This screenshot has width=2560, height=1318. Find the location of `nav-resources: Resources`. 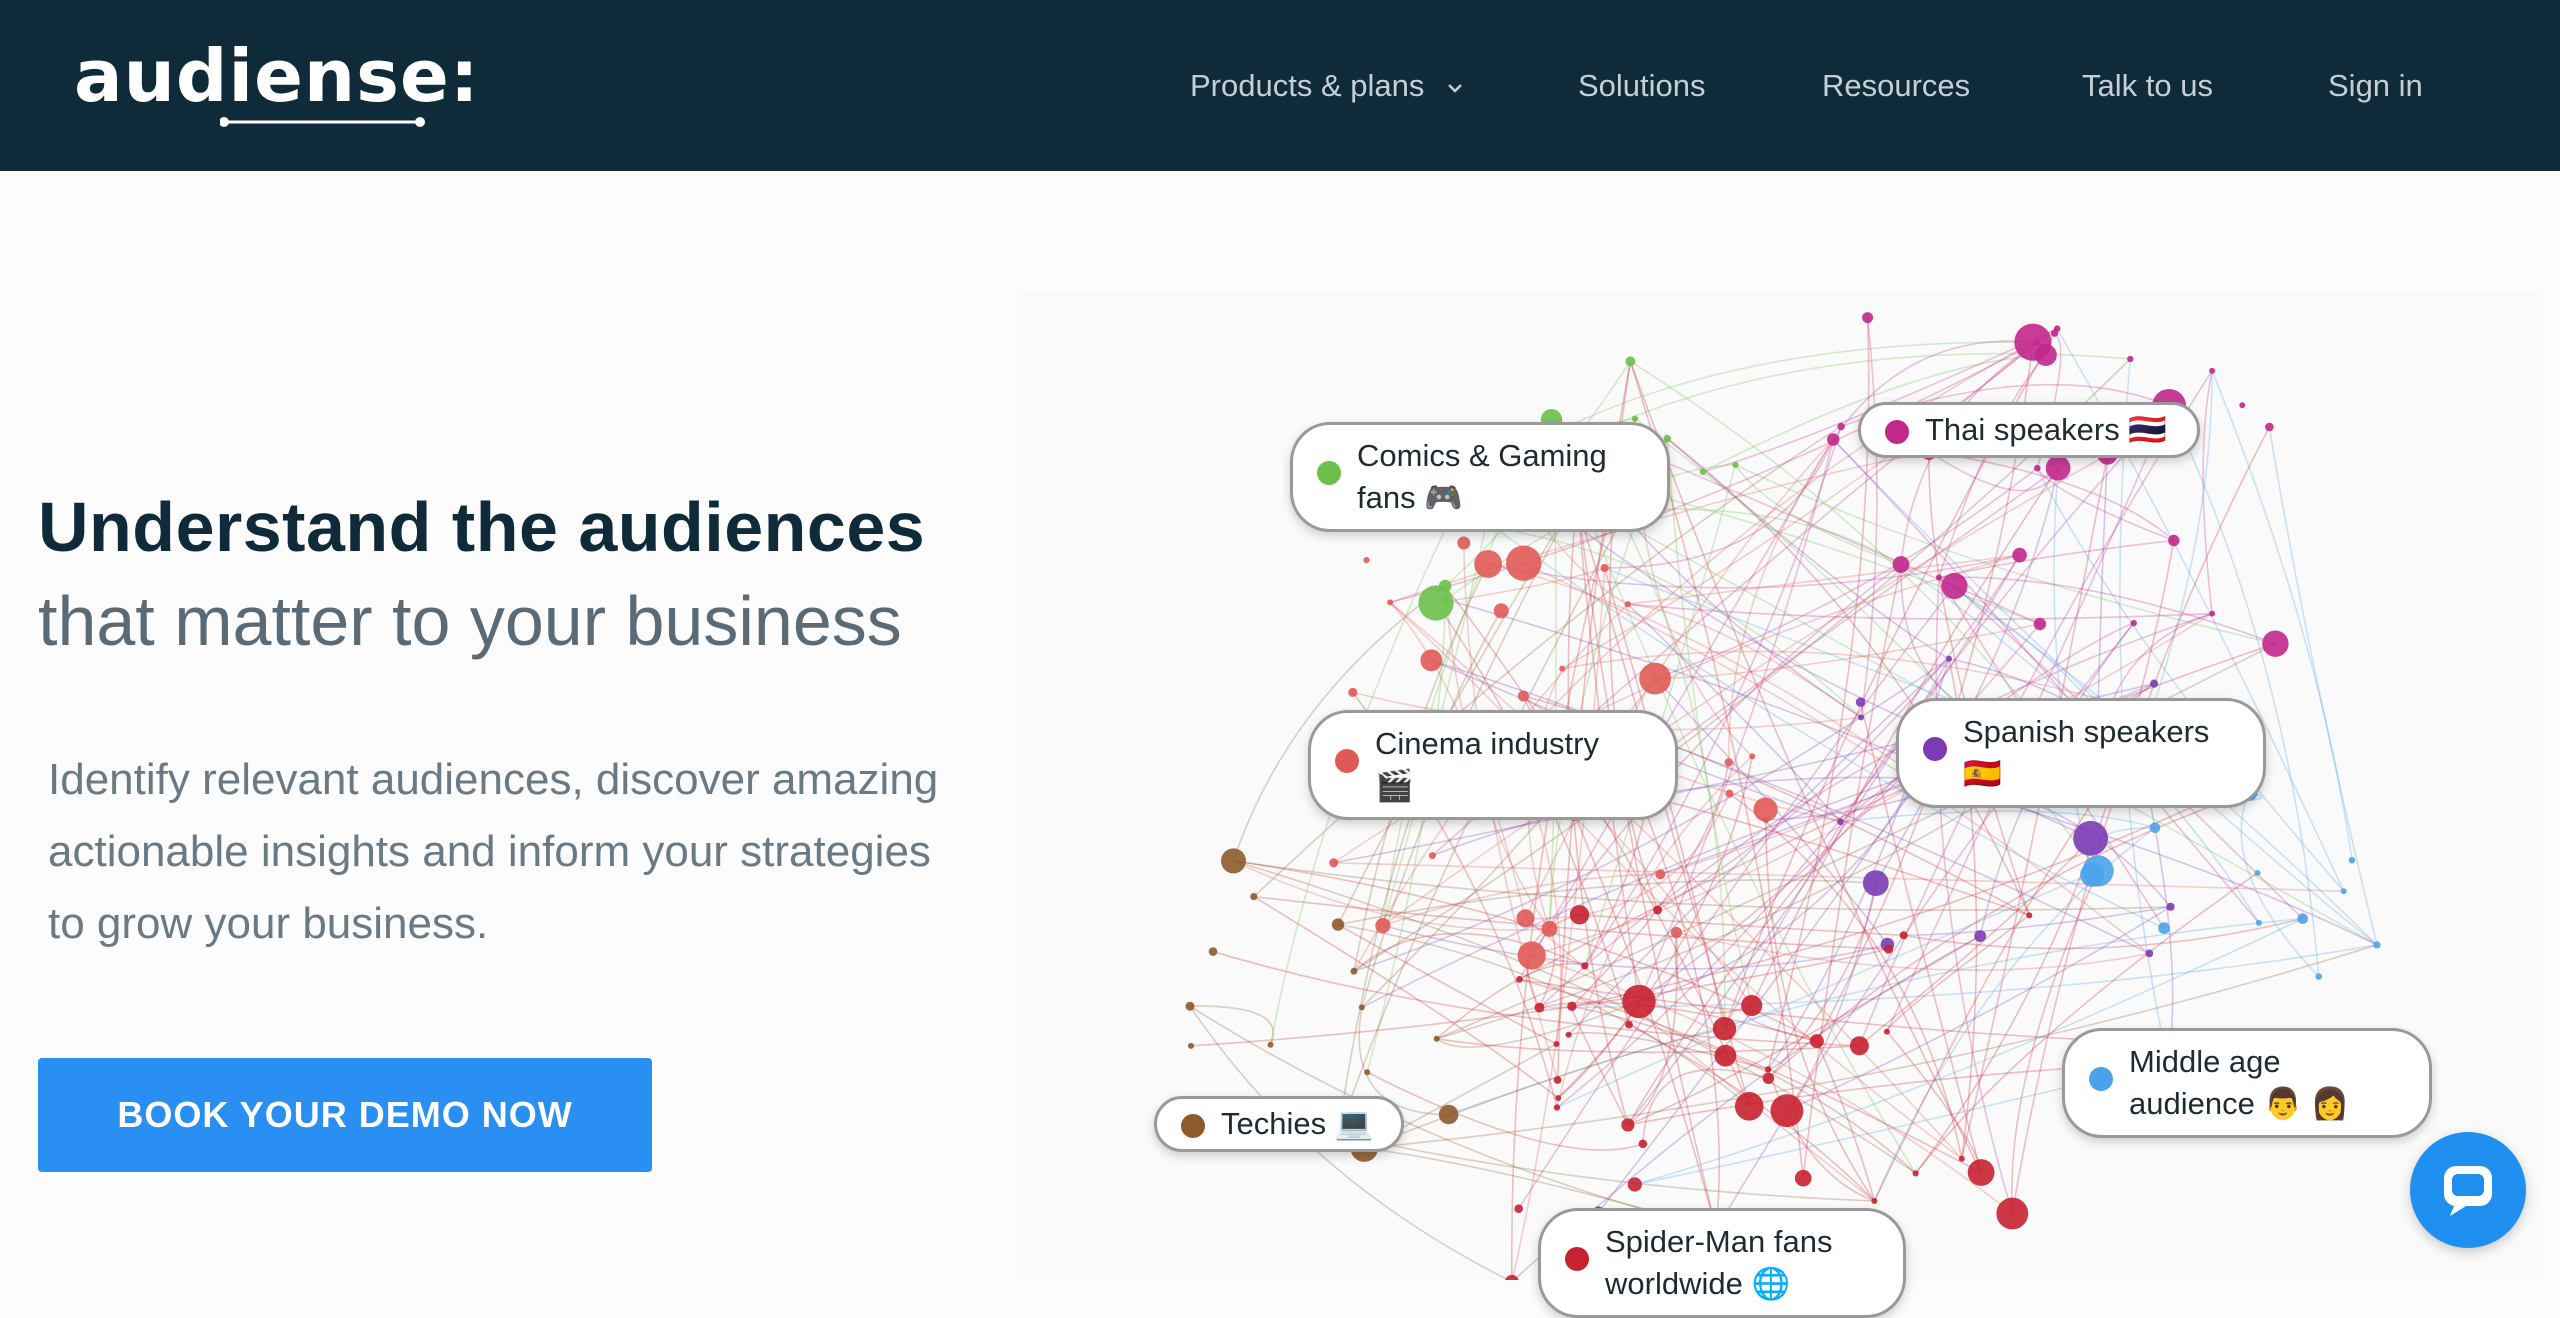

nav-resources: Resources is located at coordinates (1896, 86).